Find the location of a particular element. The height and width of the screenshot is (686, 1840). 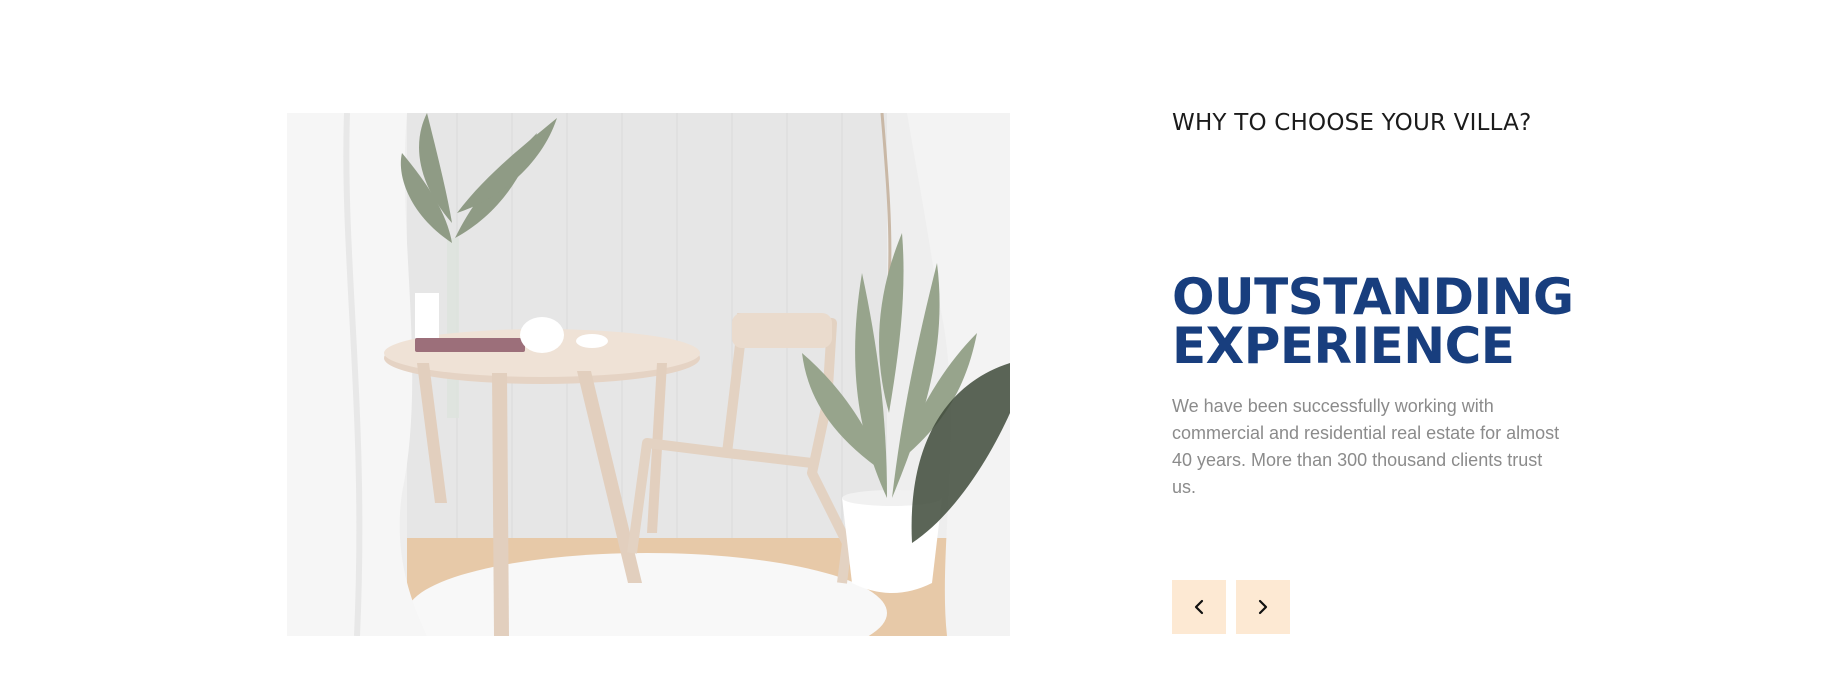

chevron-left-icon is located at coordinates (1199, 607).